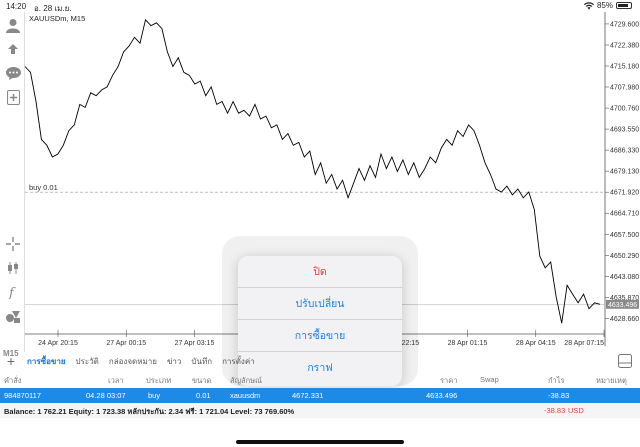  Describe the element at coordinates (555, 410) in the screenshot. I see `total-profit: -38.83` at that location.